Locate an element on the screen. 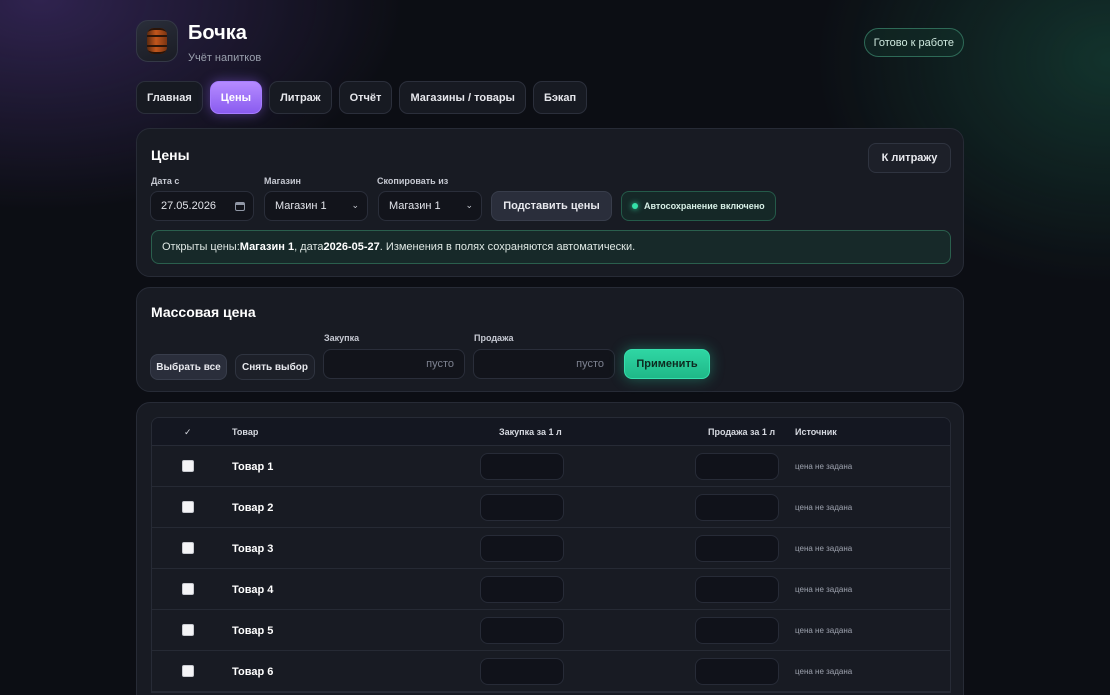 The width and height of the screenshot is (1110, 695). autosave-badge: Автосохранение включено is located at coordinates (698, 206).